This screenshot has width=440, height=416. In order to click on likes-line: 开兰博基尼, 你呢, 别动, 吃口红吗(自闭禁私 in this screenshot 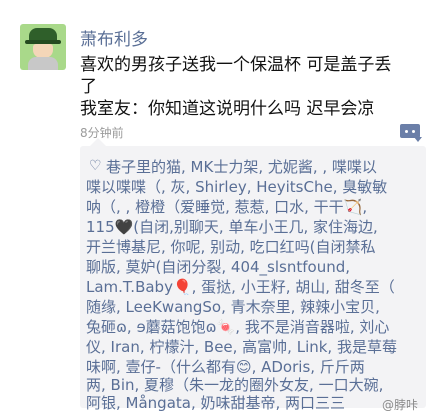, I will do `click(230, 247)`.